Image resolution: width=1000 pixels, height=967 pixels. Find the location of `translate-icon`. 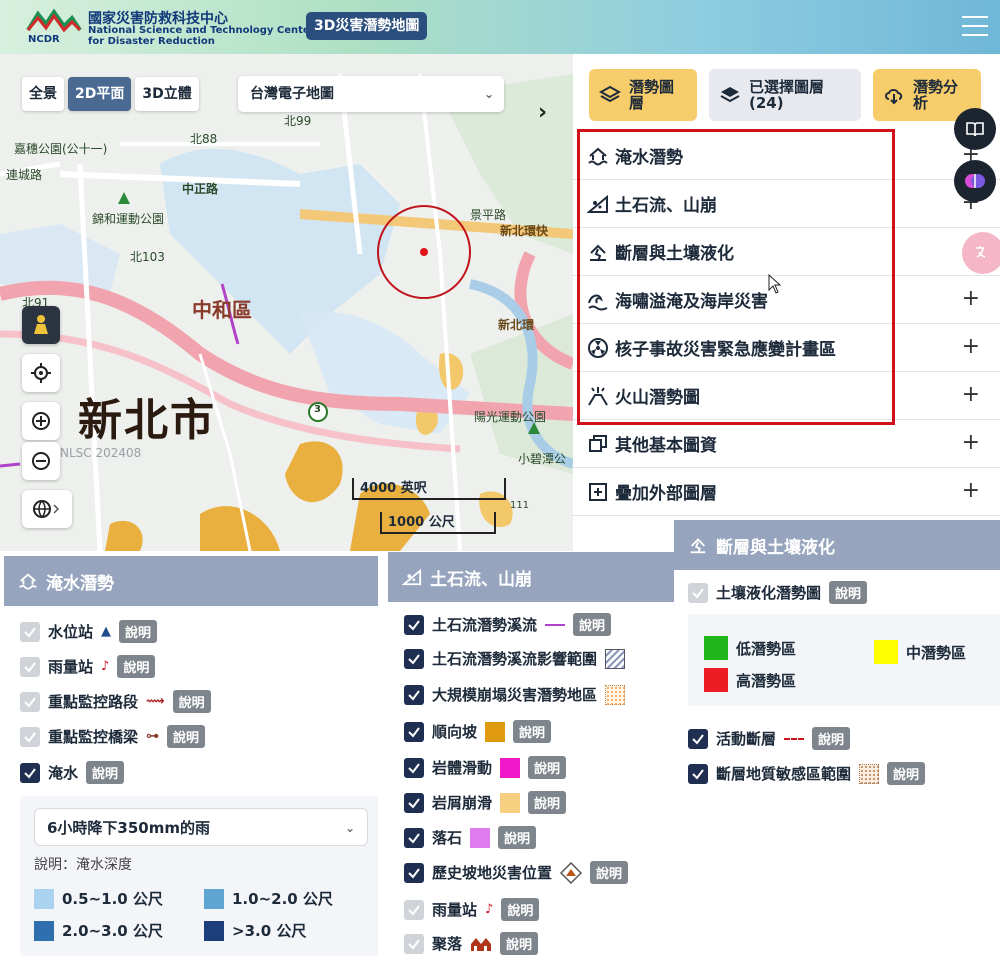

translate-icon is located at coordinates (981, 253).